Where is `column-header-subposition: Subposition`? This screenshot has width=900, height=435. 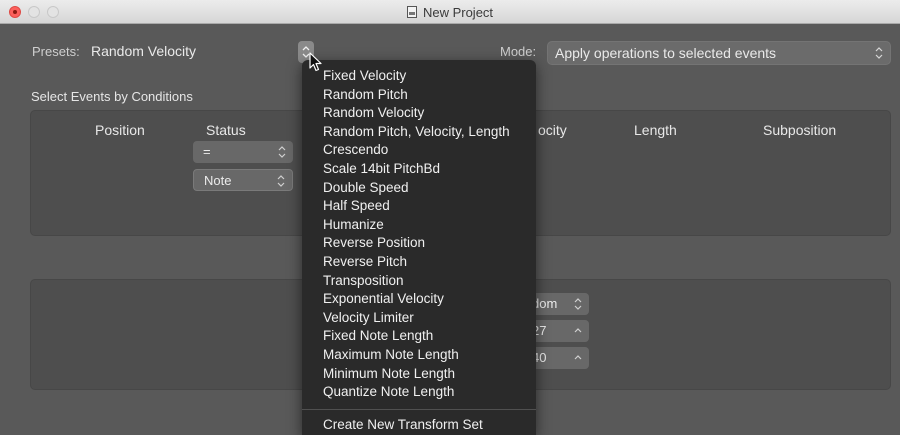
column-header-subposition: Subposition is located at coordinates (800, 130).